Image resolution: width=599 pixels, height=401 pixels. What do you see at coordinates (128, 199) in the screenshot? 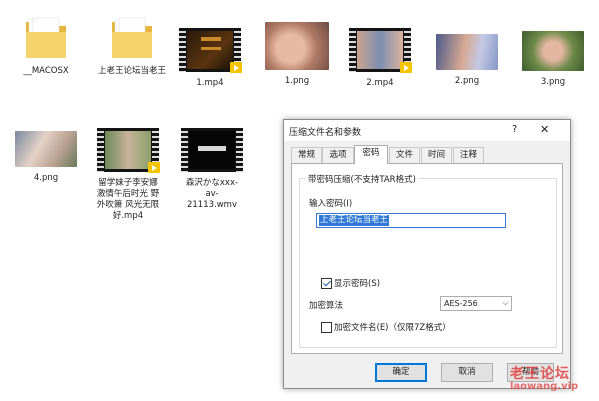
I see `file-name: 留学妹子李安娜激情午后时光 野外吹箫 风光无限好.mp4` at bounding box center [128, 199].